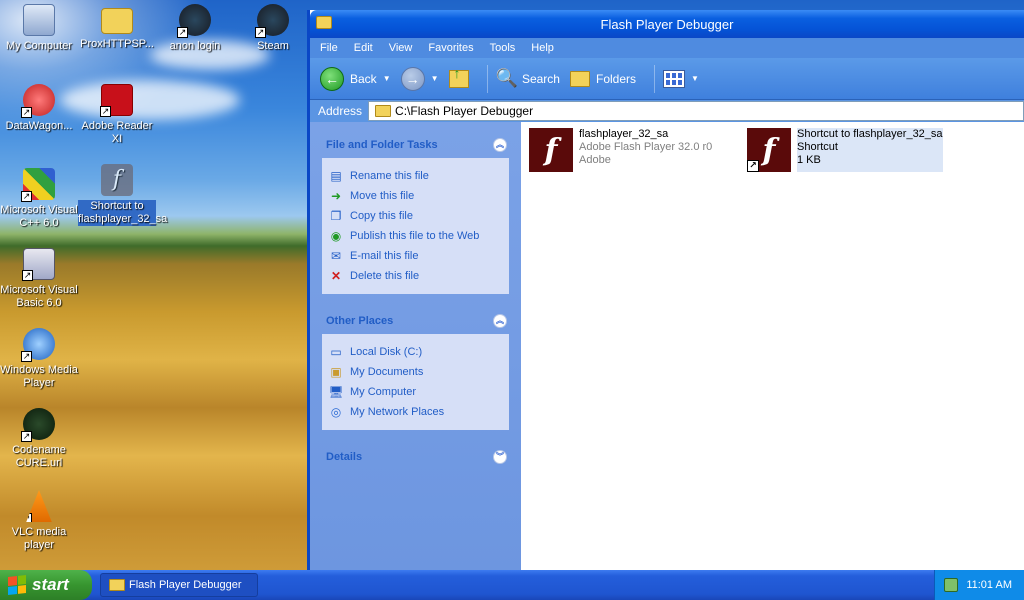 Image resolution: width=1024 pixels, height=600 pixels. I want to click on copy-icon: ❐, so click(336, 216).